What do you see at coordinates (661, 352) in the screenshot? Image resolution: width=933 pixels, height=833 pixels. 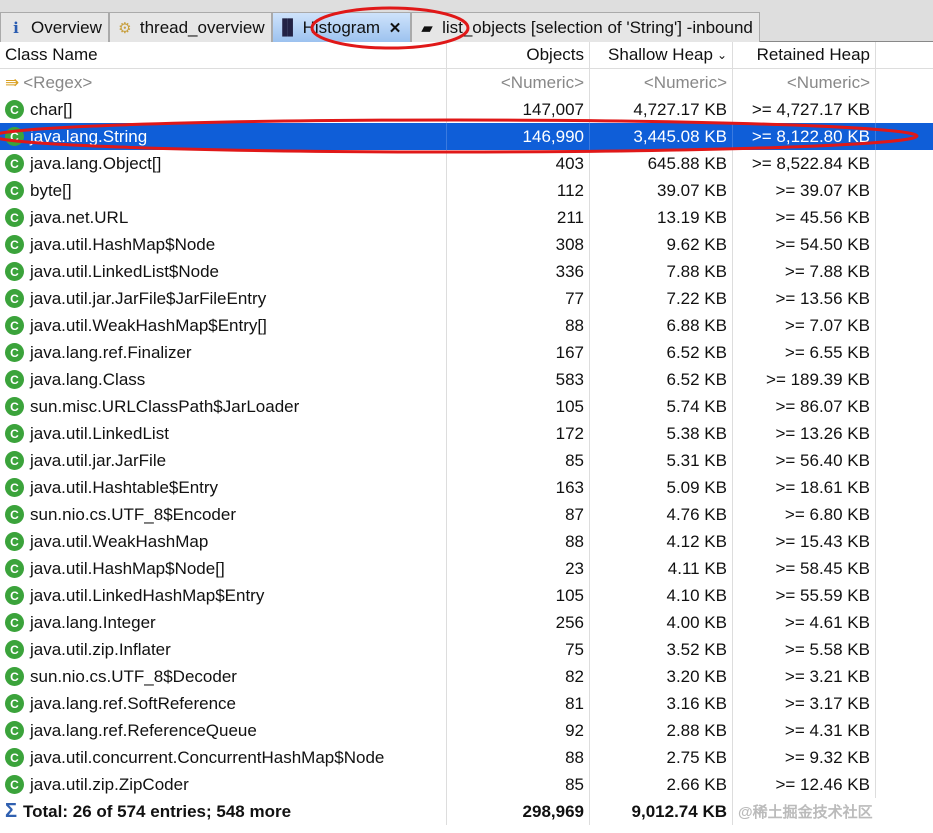 I see `shallow-heap-cell: 6.52 KB` at bounding box center [661, 352].